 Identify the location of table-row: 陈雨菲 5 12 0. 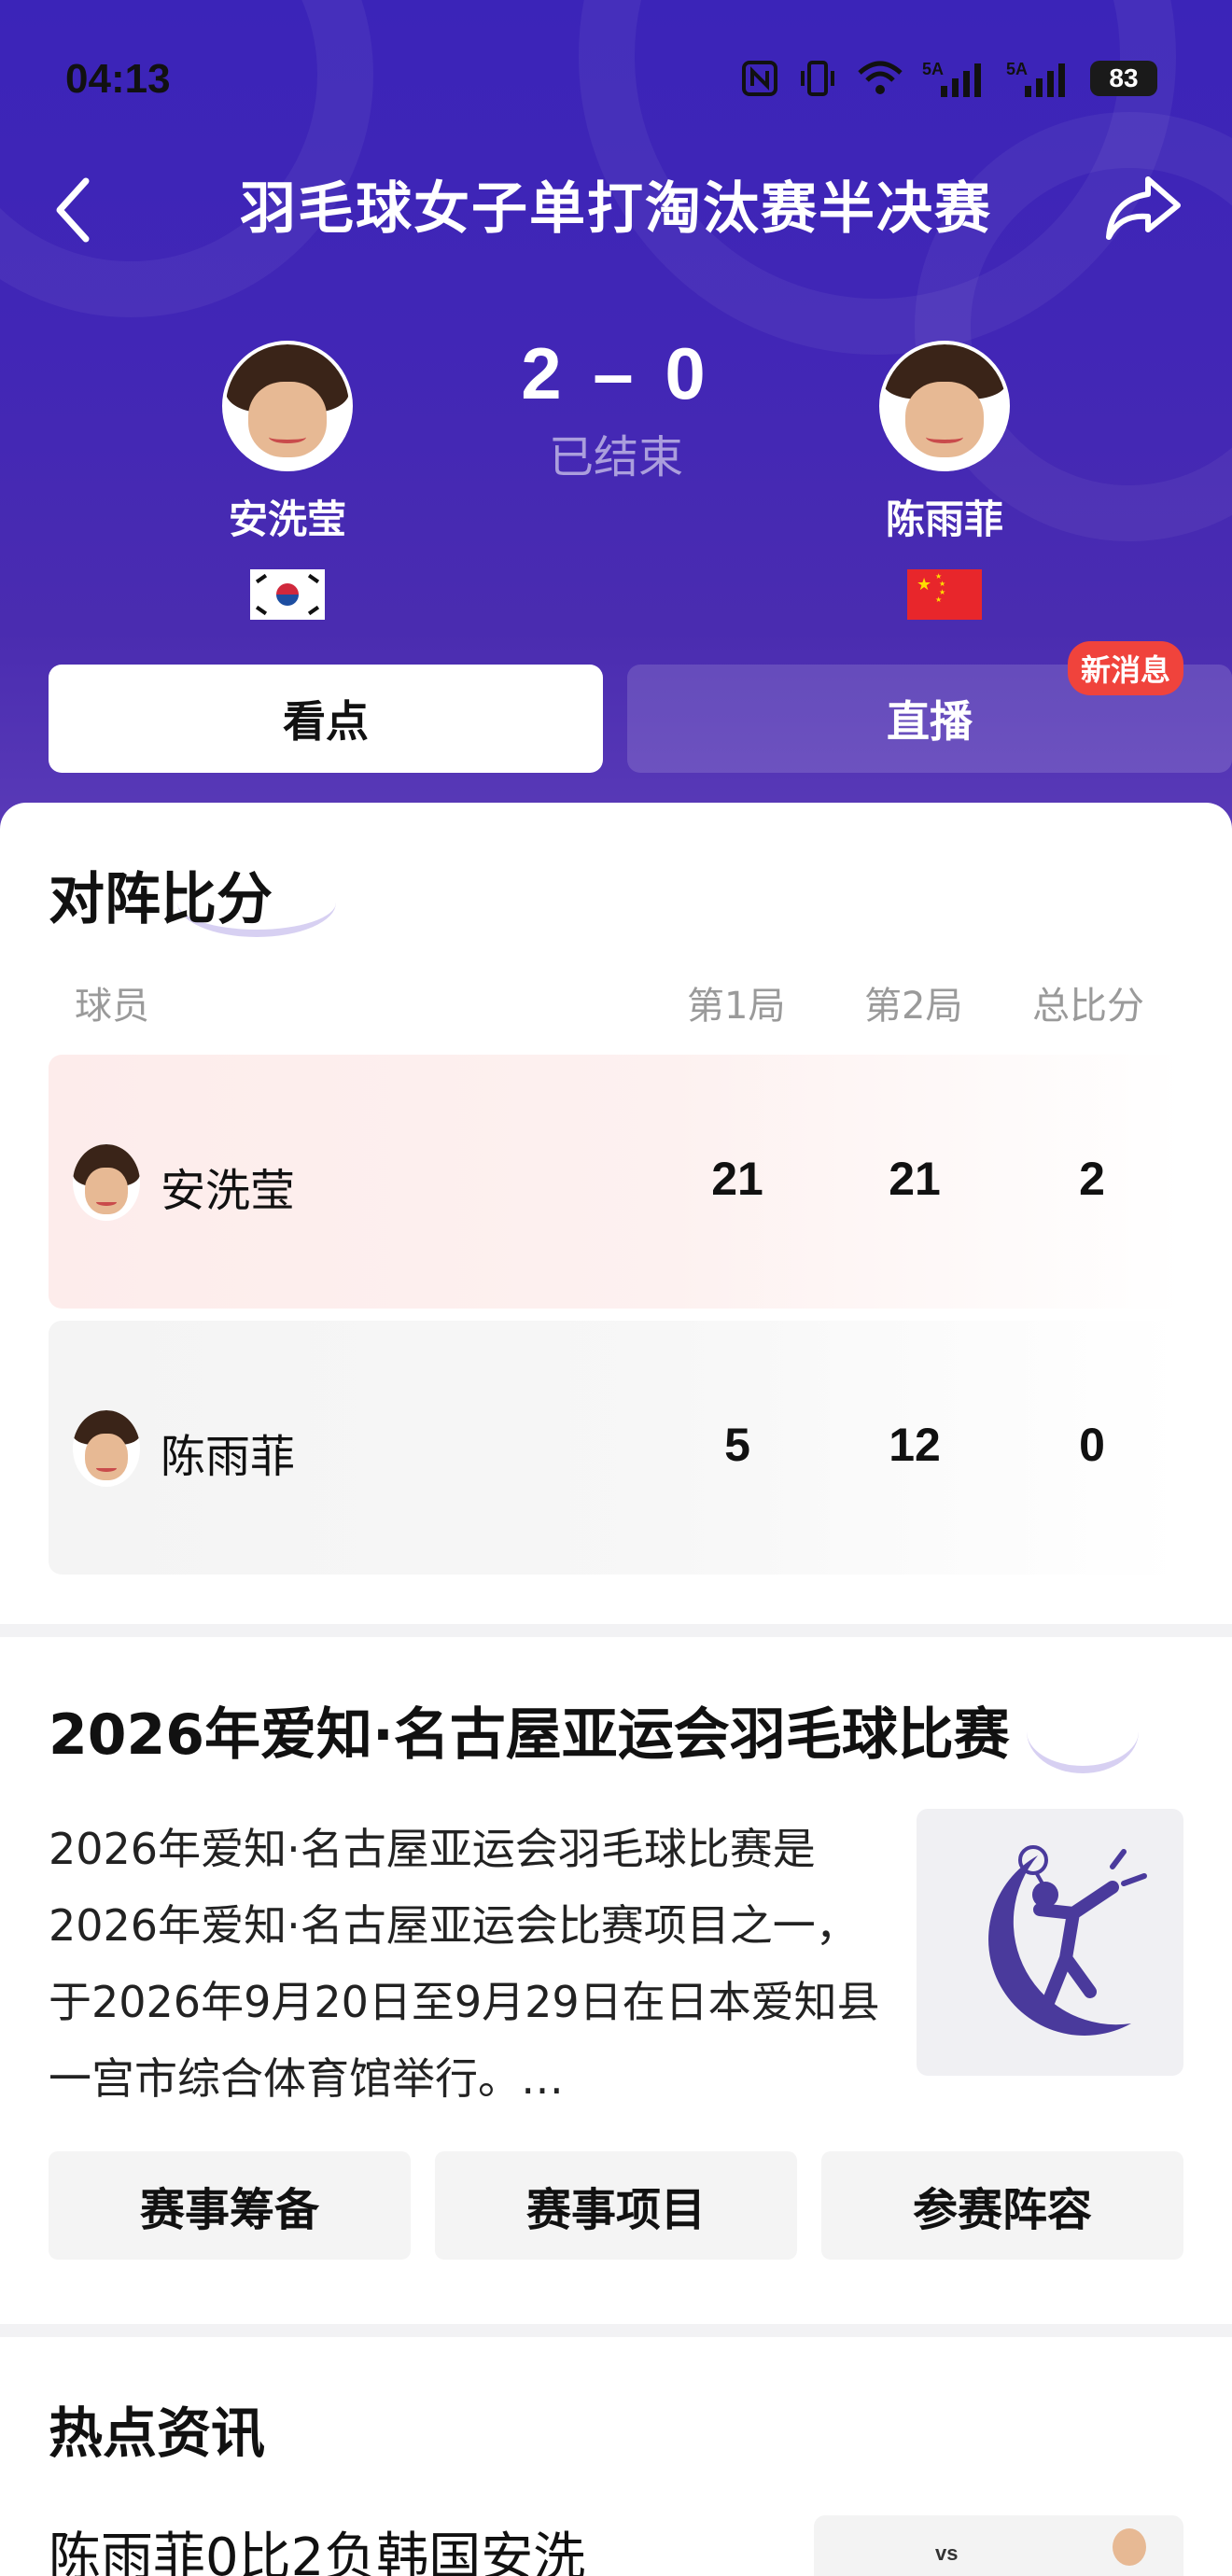
(616, 1448).